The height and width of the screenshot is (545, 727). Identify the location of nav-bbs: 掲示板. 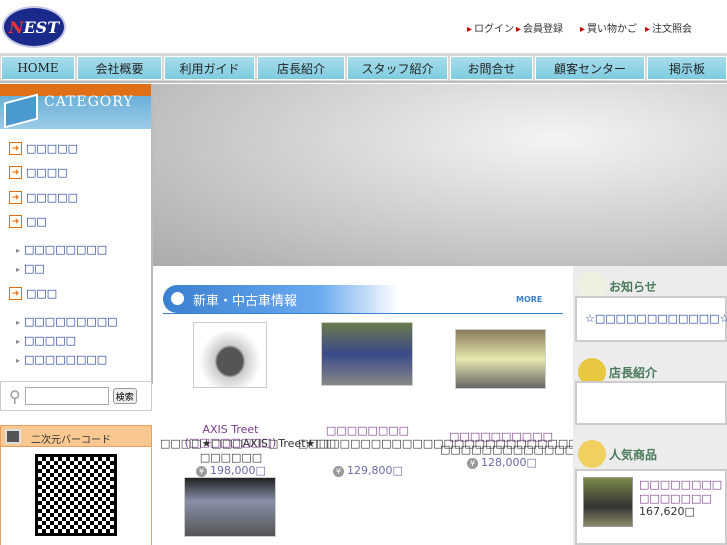
(687, 68).